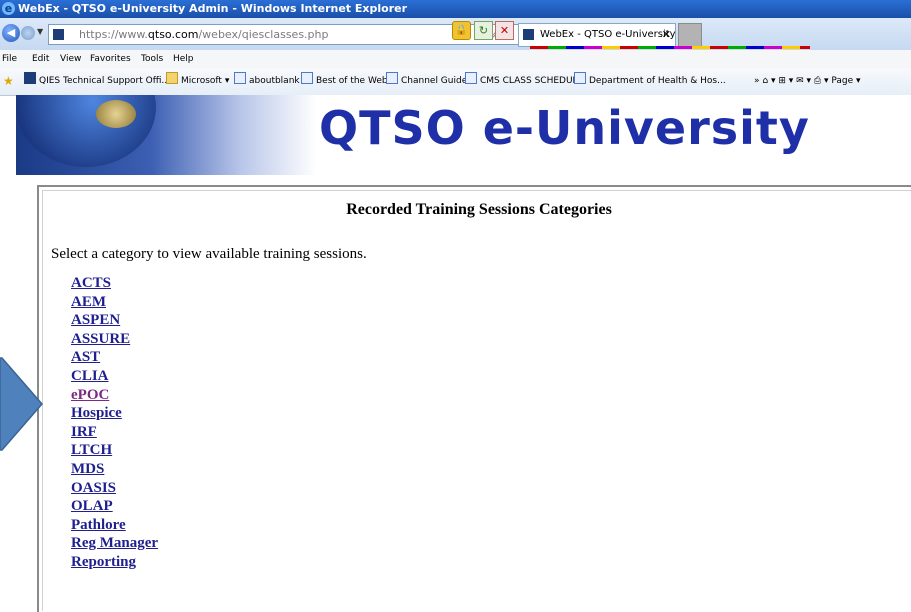 This screenshot has width=911, height=612. I want to click on page-icon, so click(30, 78).